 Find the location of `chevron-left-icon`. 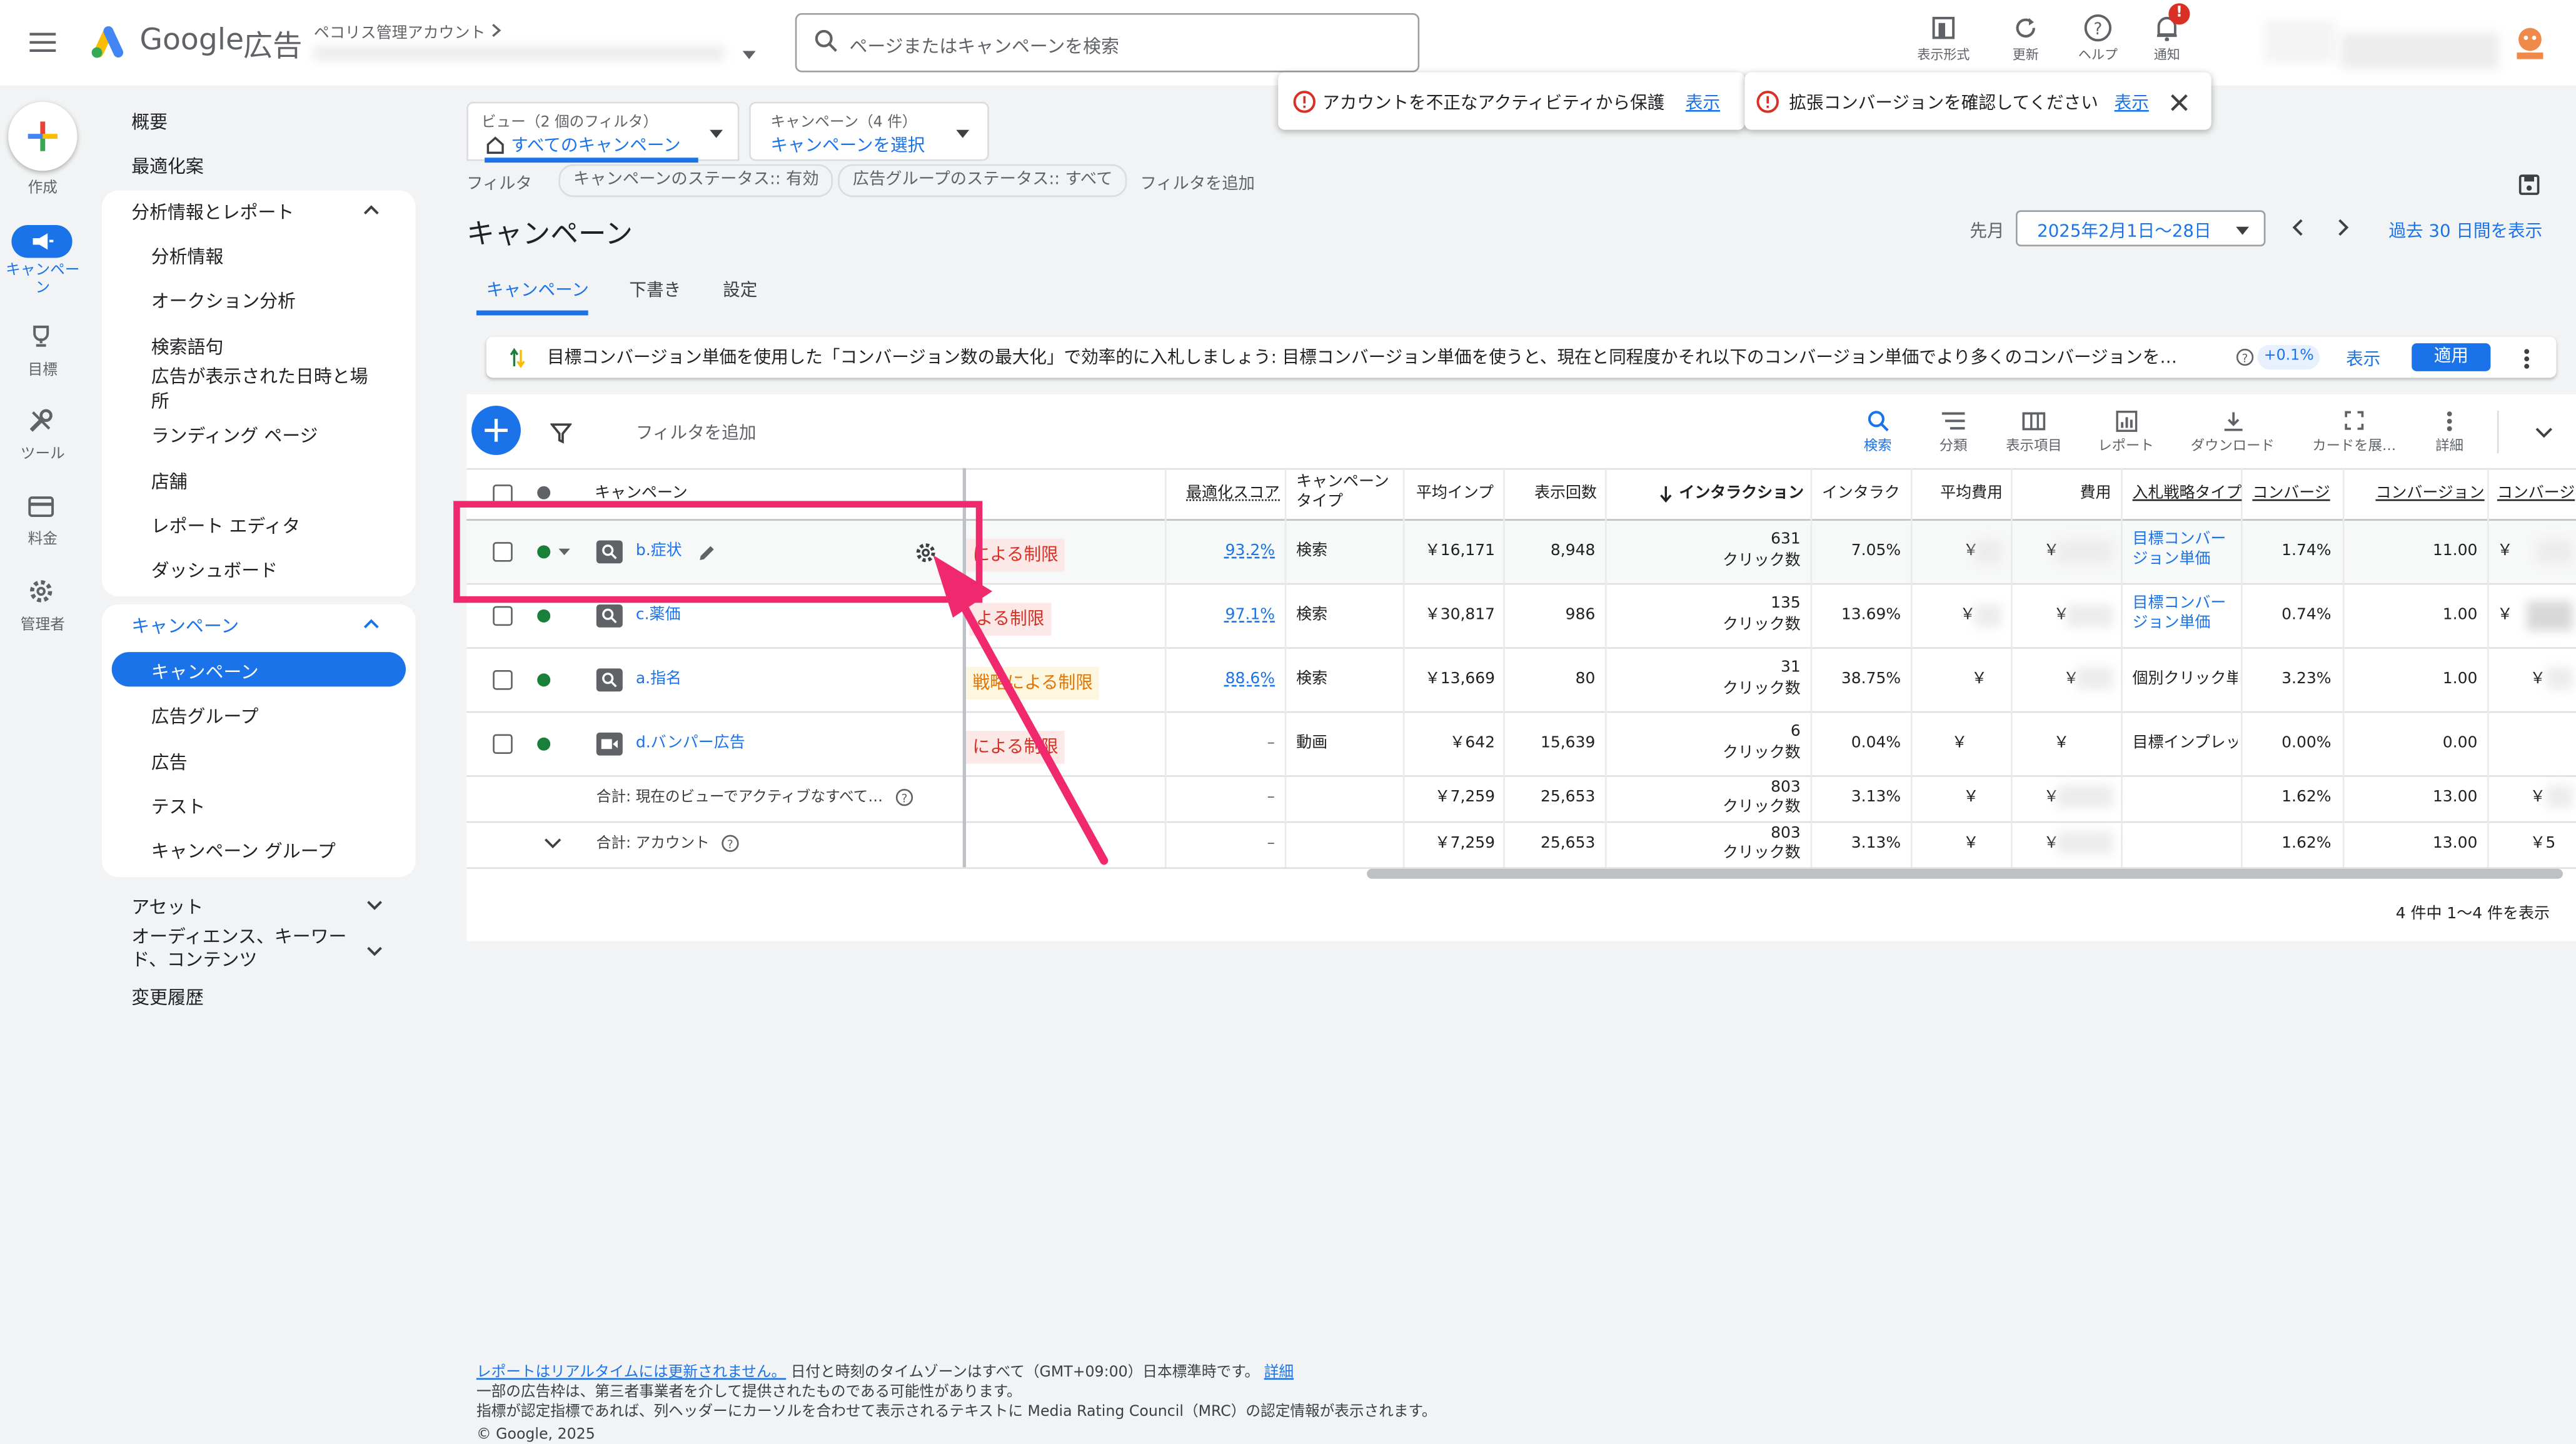

chevron-left-icon is located at coordinates (2296, 227).